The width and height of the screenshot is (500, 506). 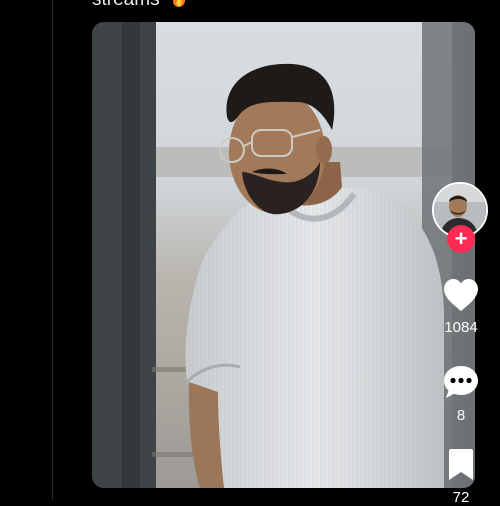 I want to click on fire-icon, so click(x=179, y=3).